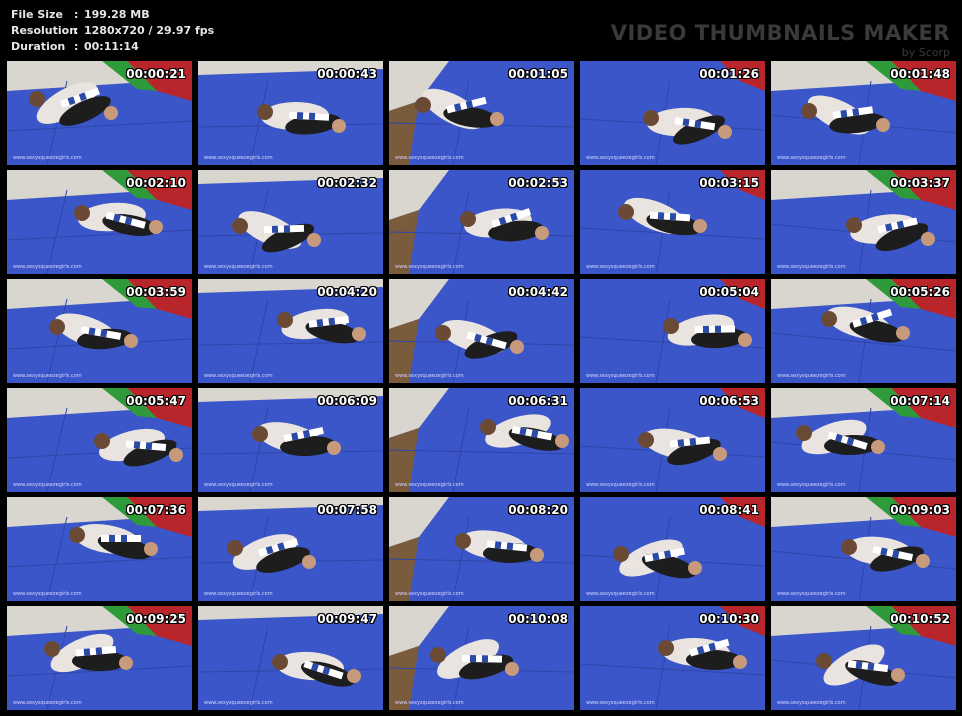  Describe the element at coordinates (481, 331) in the screenshot. I see `video-thumbnail: 00:04:42 www.sexysqueezegirls.com` at that location.